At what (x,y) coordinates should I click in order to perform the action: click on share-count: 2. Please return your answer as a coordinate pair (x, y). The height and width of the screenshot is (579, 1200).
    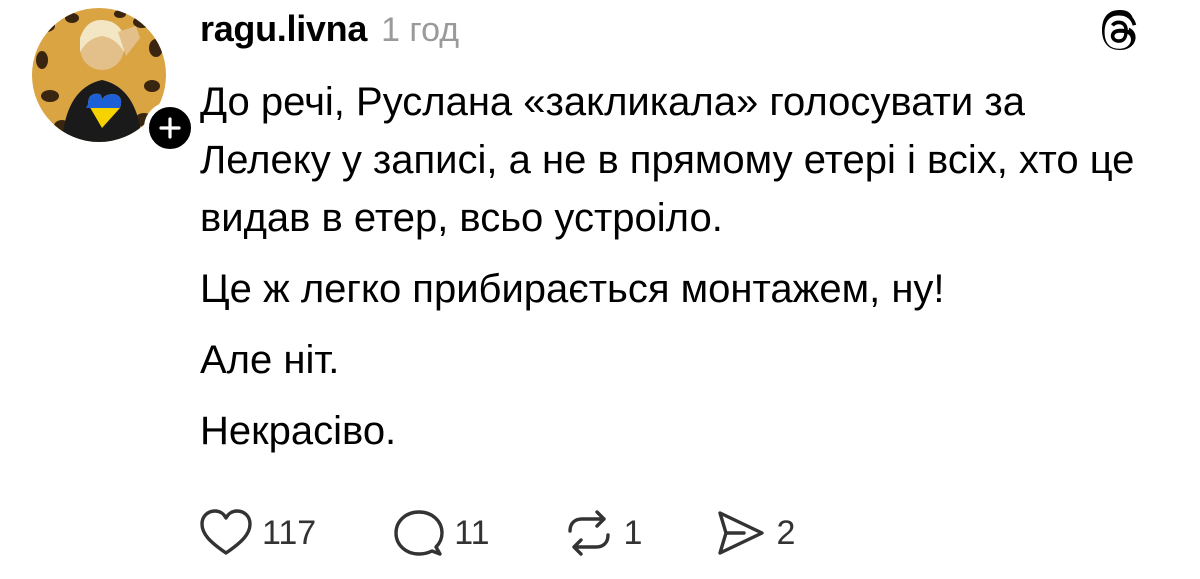
    Looking at the image, I should click on (786, 532).